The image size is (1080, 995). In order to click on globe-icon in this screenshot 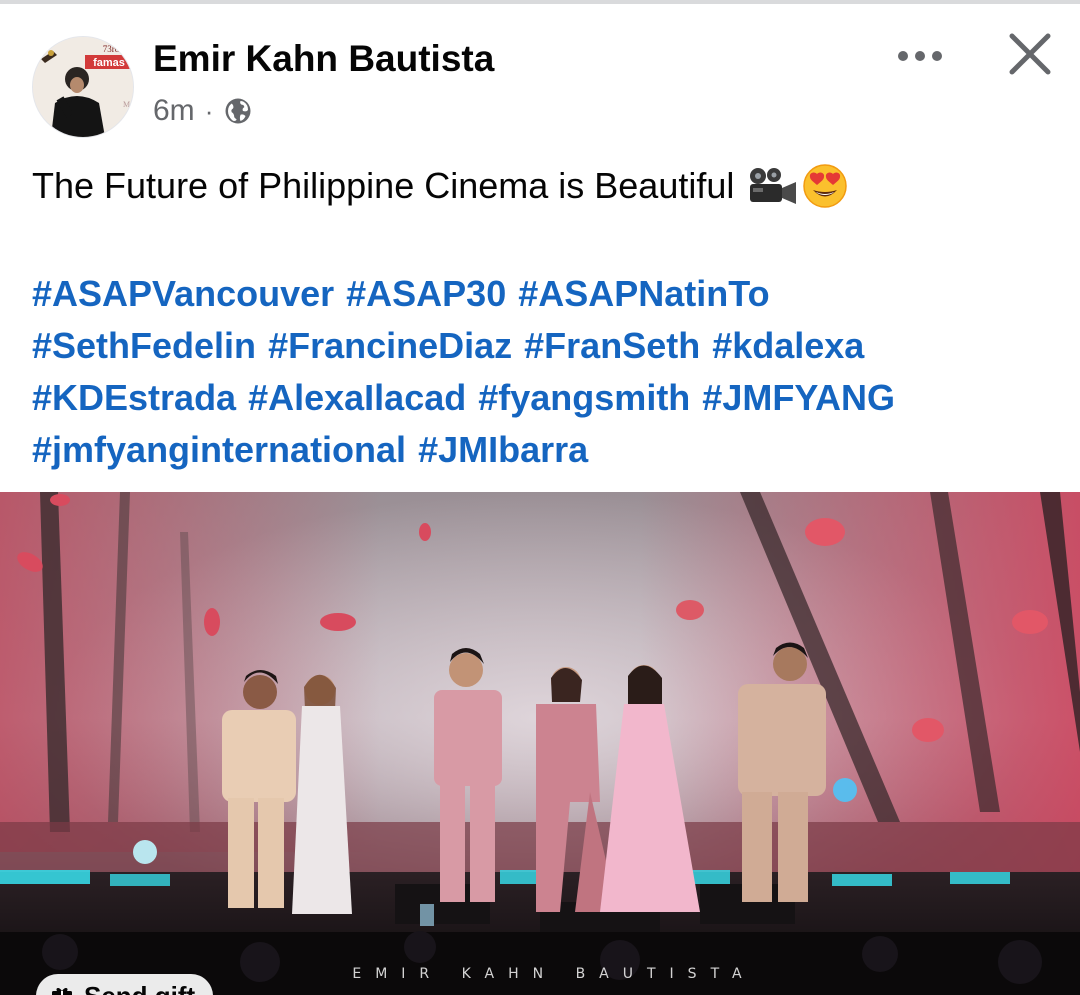, I will do `click(238, 111)`.